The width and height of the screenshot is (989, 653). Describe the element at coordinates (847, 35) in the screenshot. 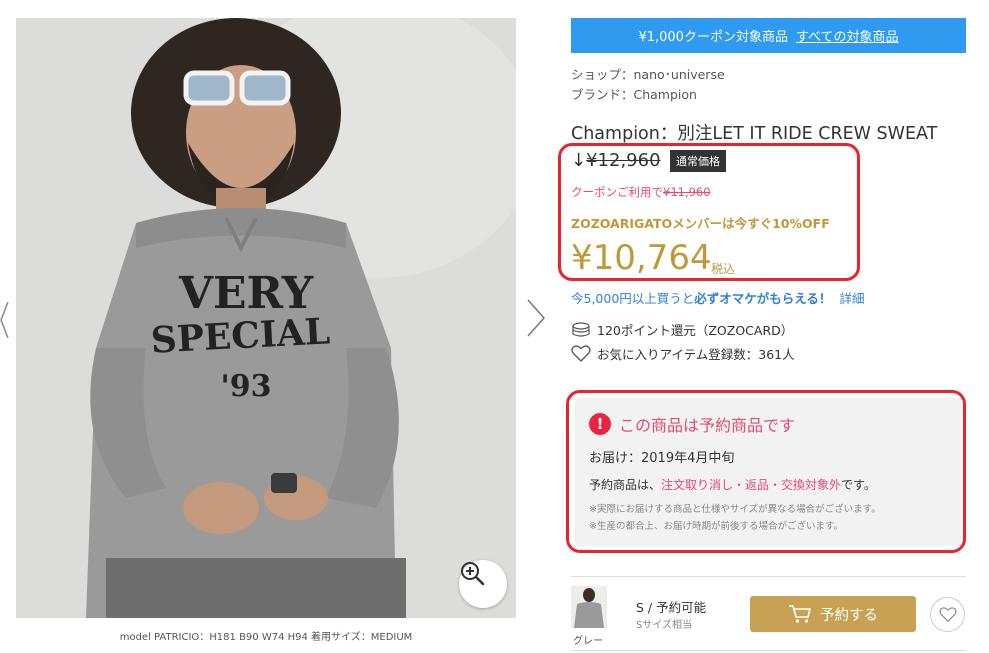

I see `coupon-all-items-link: すべての対象商品` at that location.